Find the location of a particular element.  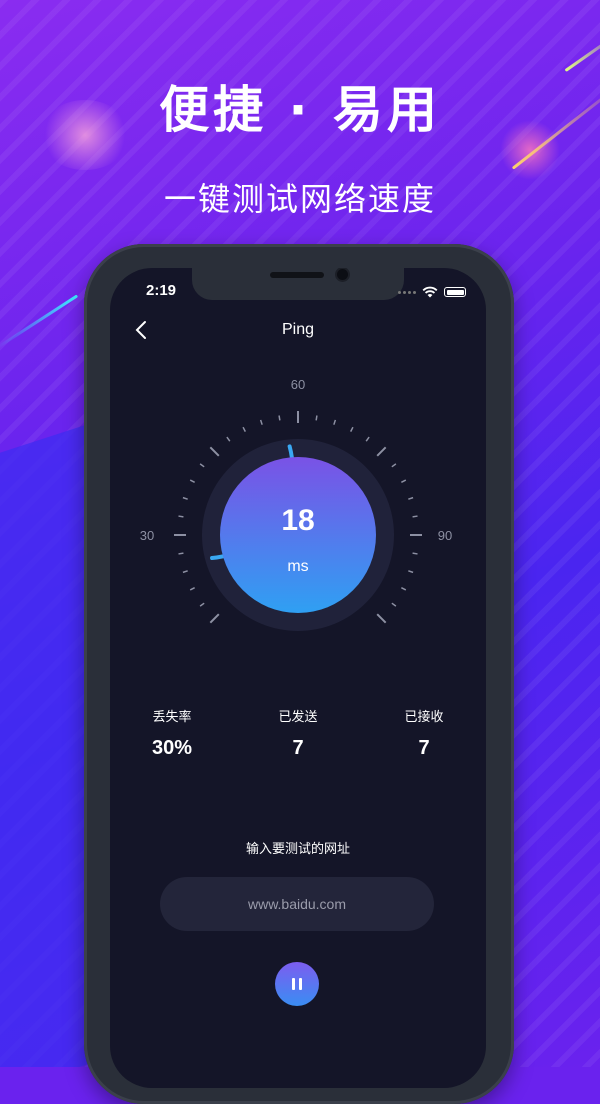

status-time: 2:19 is located at coordinates (161, 290).